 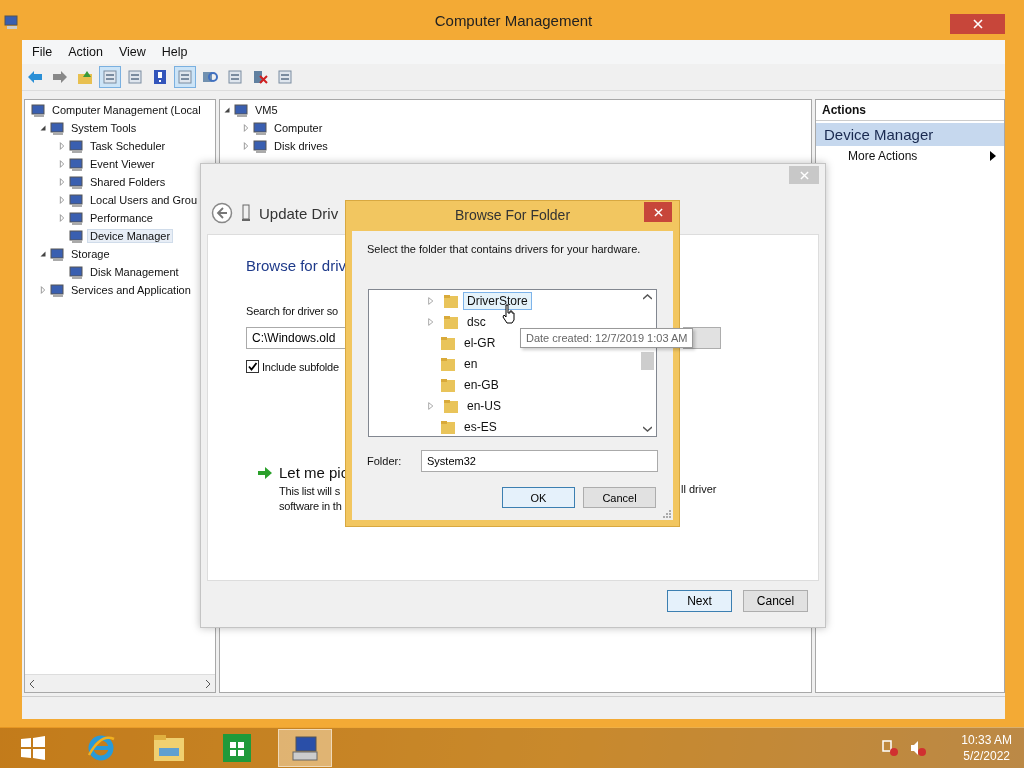 I want to click on search-label: Search for driver so, so click(x=292, y=311).